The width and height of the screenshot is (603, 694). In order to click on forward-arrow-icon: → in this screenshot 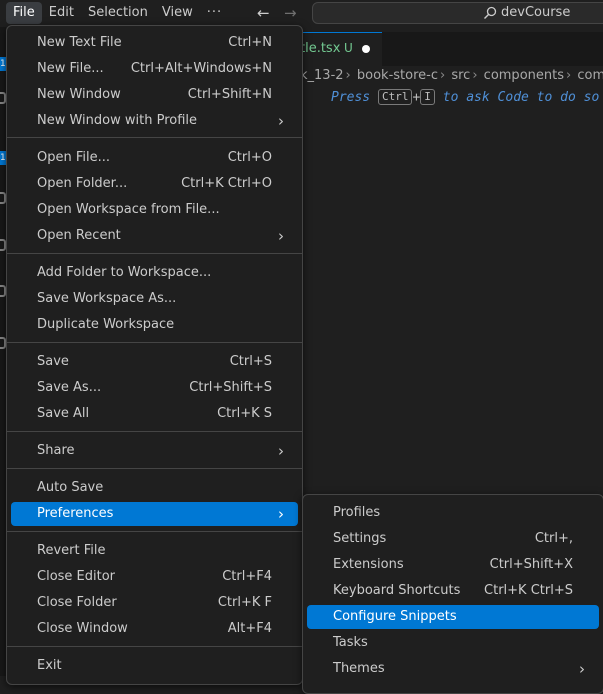, I will do `click(290, 13)`.